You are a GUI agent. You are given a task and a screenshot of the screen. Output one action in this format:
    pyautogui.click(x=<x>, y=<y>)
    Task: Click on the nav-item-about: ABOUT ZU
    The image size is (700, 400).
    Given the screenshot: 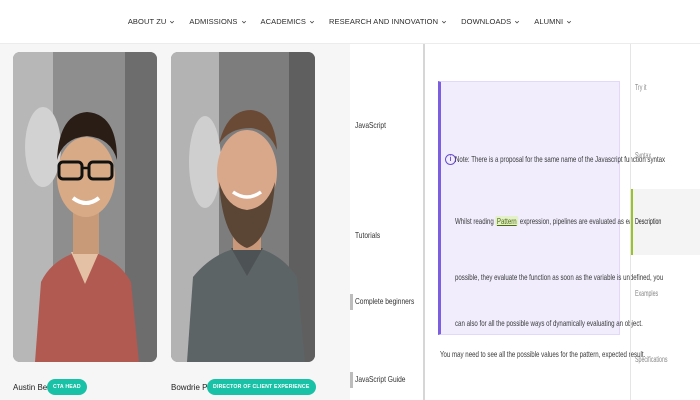 What is the action you would take?
    pyautogui.click(x=152, y=21)
    